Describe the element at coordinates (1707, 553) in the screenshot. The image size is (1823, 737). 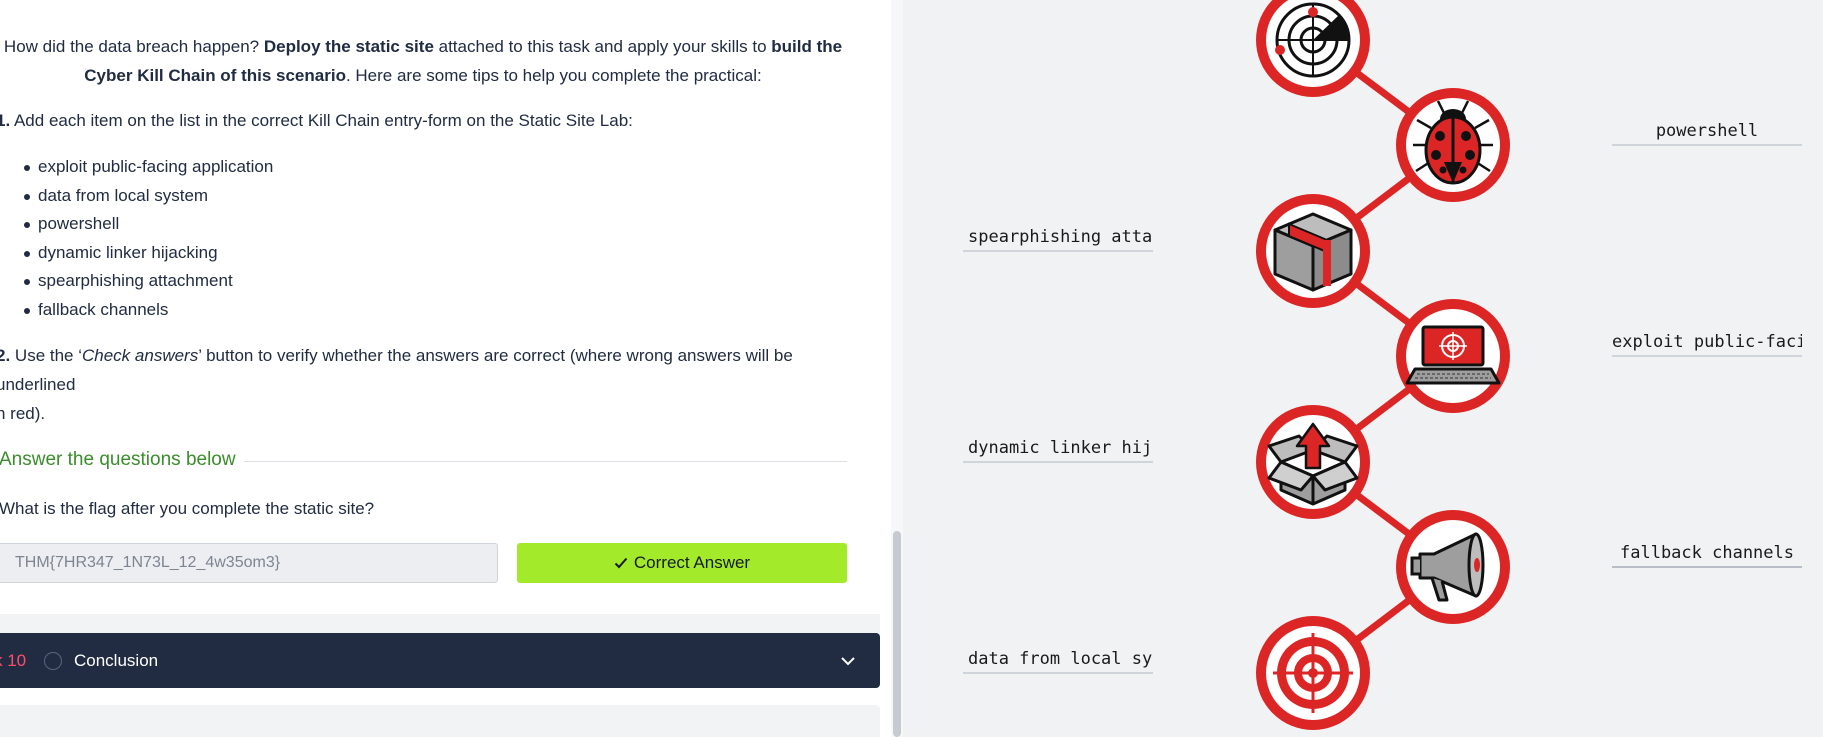
I see `kill-chain-slot-fallback: fallback channels` at that location.